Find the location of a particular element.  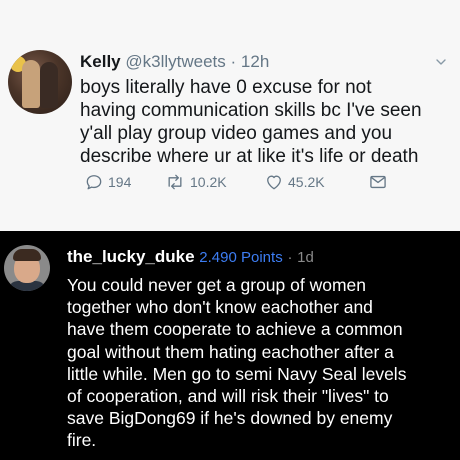

retweet-button: 10.2K is located at coordinates (195, 182).